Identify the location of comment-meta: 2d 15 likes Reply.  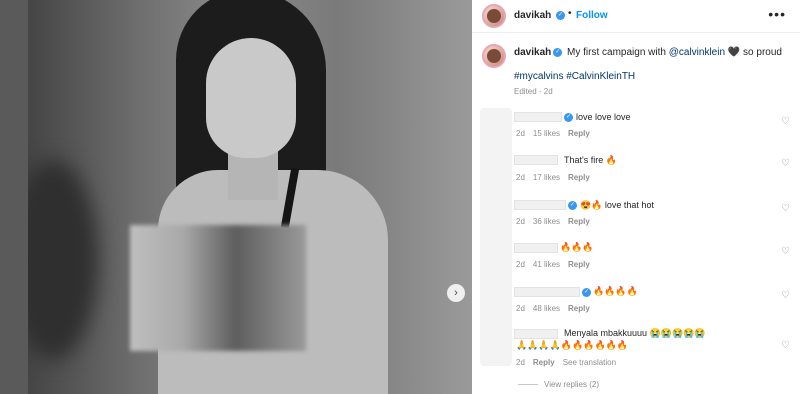
(553, 133).